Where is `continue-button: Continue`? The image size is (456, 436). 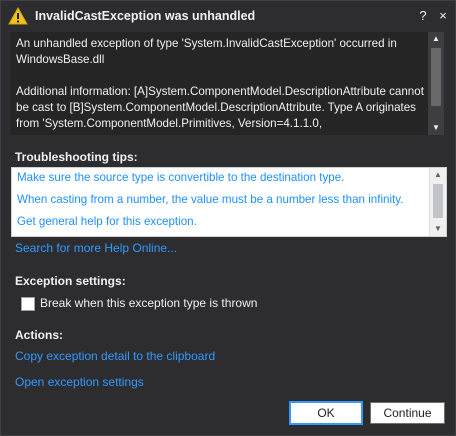 continue-button: Continue is located at coordinates (407, 413).